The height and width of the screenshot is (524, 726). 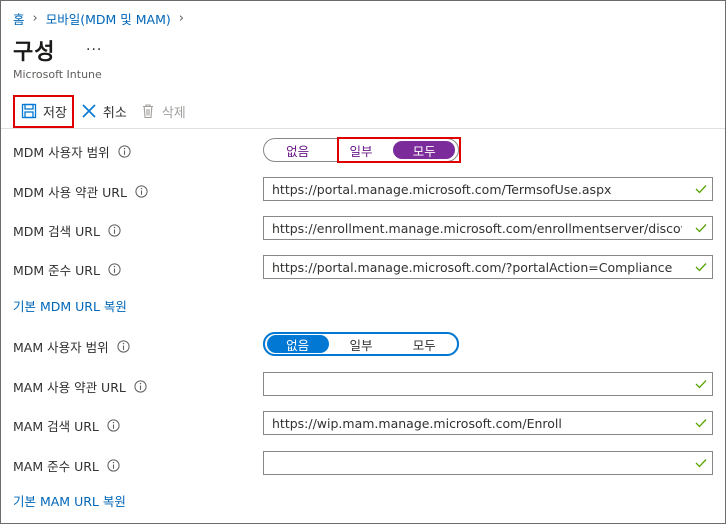 What do you see at coordinates (424, 150) in the screenshot?
I see `mdm-scope-all: 모두` at bounding box center [424, 150].